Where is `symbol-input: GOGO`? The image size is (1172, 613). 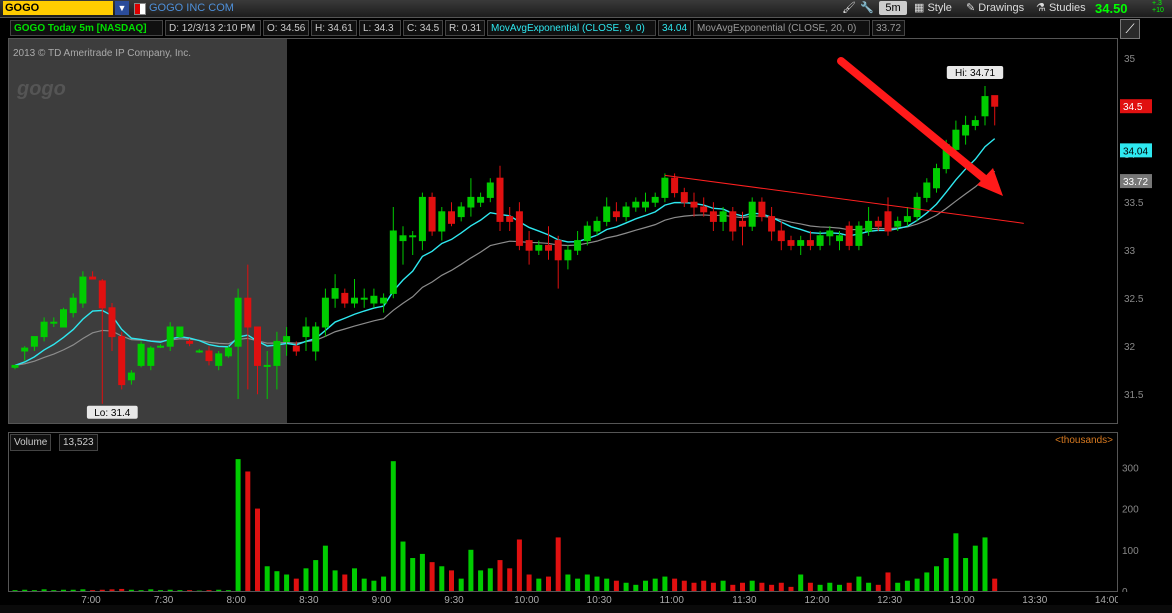 symbol-input: GOGO is located at coordinates (58, 8).